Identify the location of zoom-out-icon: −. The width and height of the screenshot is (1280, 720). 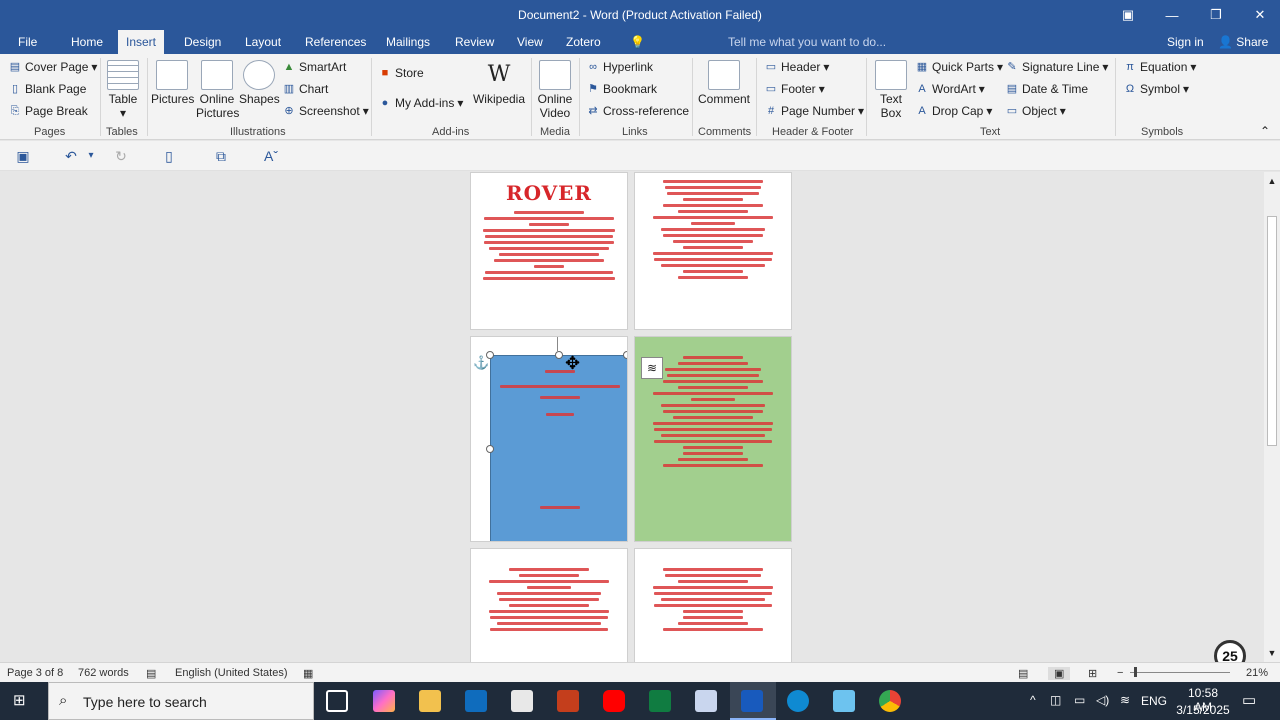
(1120, 673).